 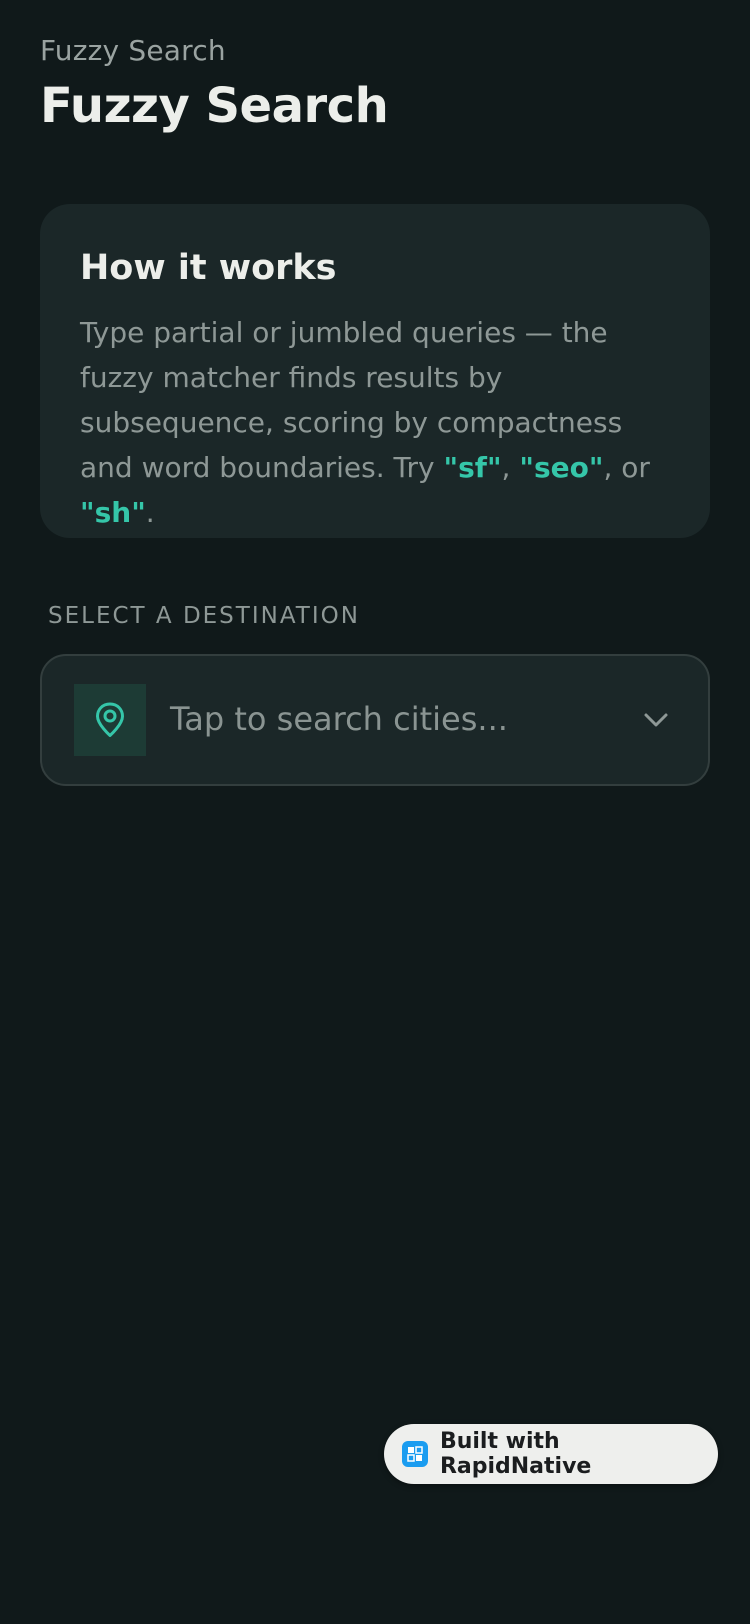 What do you see at coordinates (415, 1454) in the screenshot?
I see `rapidnative-logo-icon` at bounding box center [415, 1454].